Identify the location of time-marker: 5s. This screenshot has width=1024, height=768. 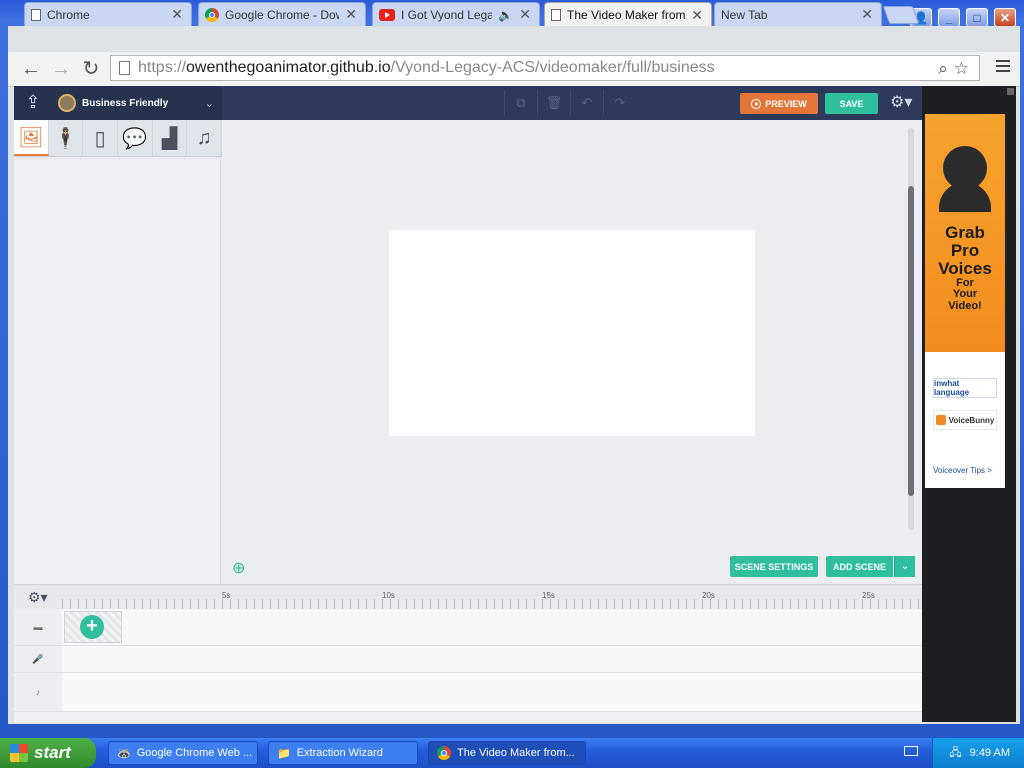
(226, 595).